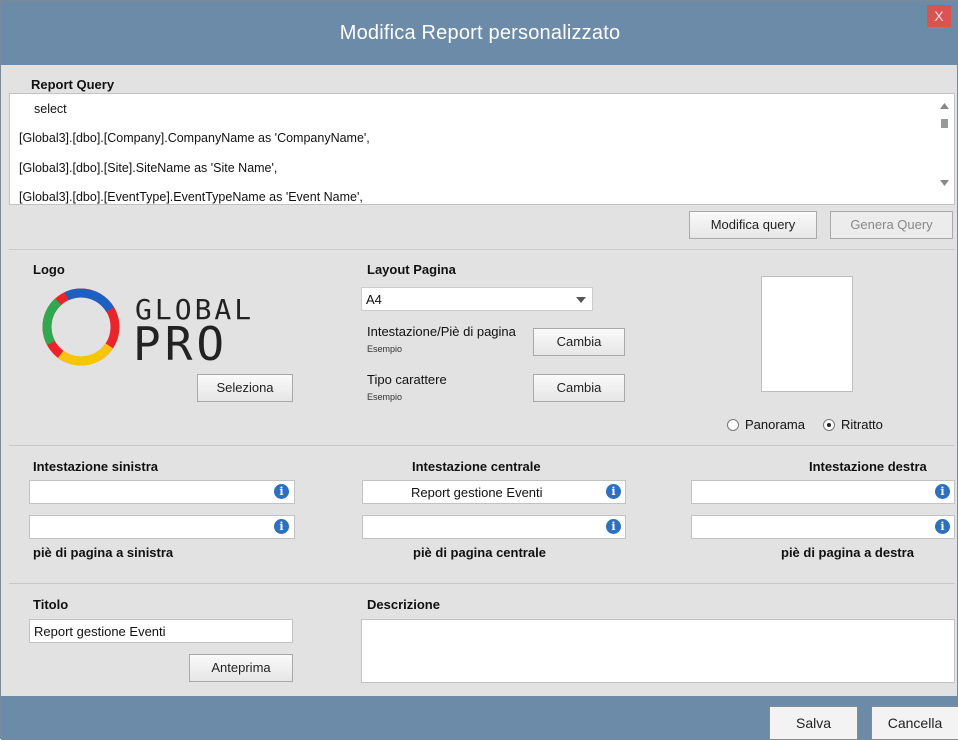 The width and height of the screenshot is (958, 740). I want to click on title-bar: Modifica Report personalizzato X, so click(479, 33).